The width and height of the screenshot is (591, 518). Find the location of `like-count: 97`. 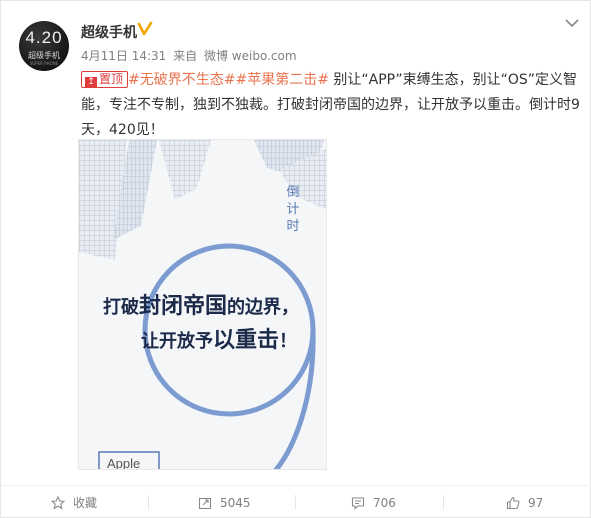

like-count: 97 is located at coordinates (536, 502).